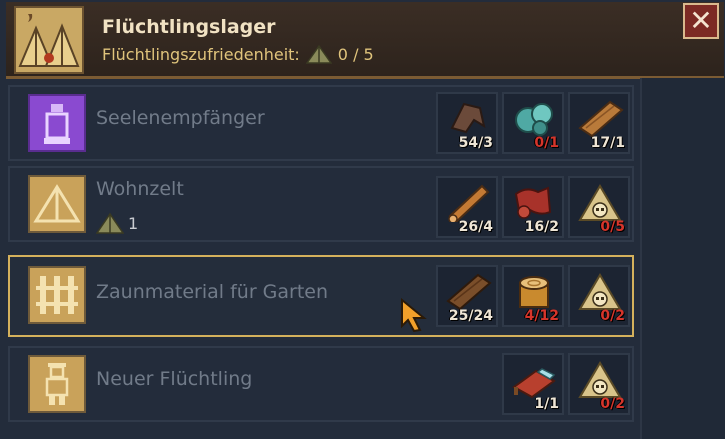 The height and width of the screenshot is (439, 725). I want to click on ingredient-qty: 1/1, so click(546, 404).